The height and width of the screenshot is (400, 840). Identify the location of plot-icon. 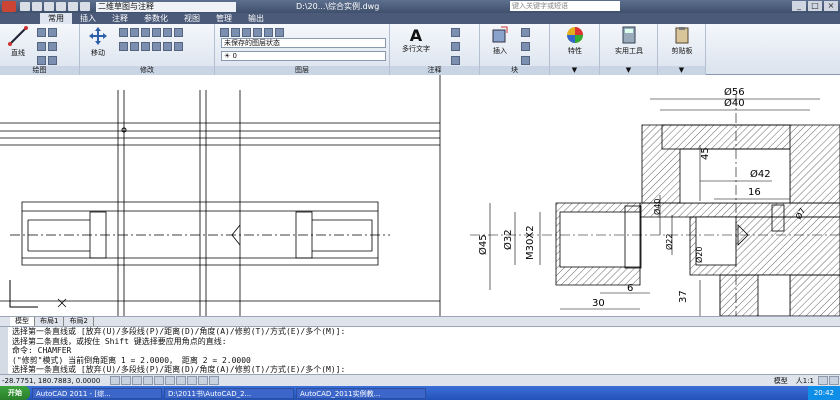
(85, 6).